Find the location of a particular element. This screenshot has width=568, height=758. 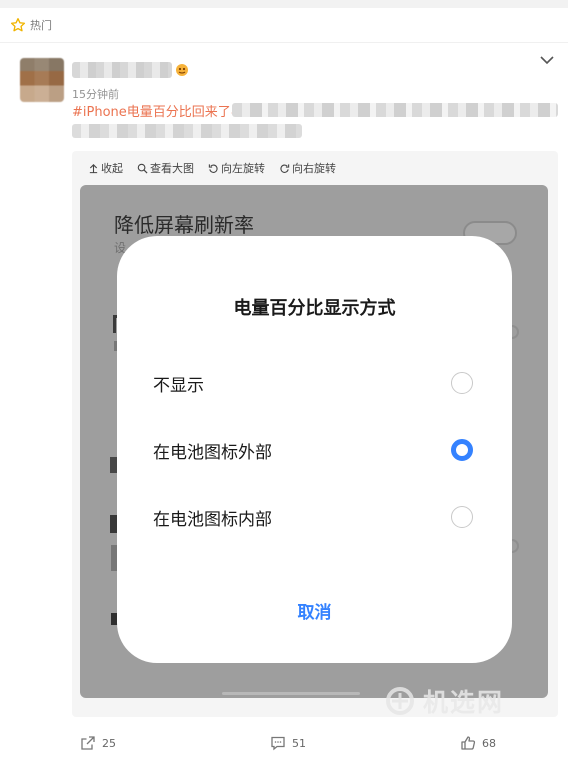

comment-count: 51 is located at coordinates (299, 743).